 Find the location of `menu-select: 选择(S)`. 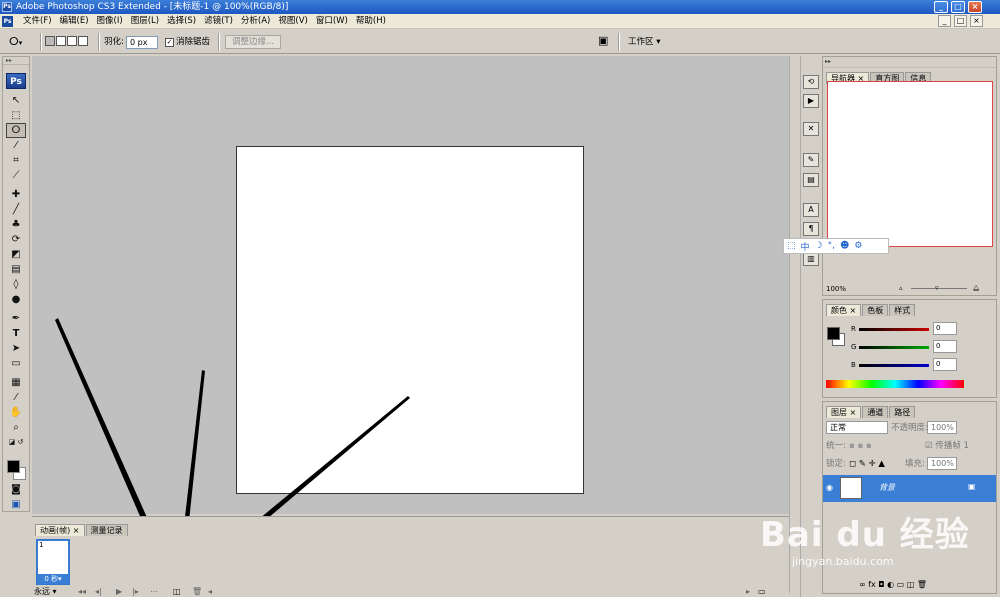

menu-select: 选择(S) is located at coordinates (182, 21).